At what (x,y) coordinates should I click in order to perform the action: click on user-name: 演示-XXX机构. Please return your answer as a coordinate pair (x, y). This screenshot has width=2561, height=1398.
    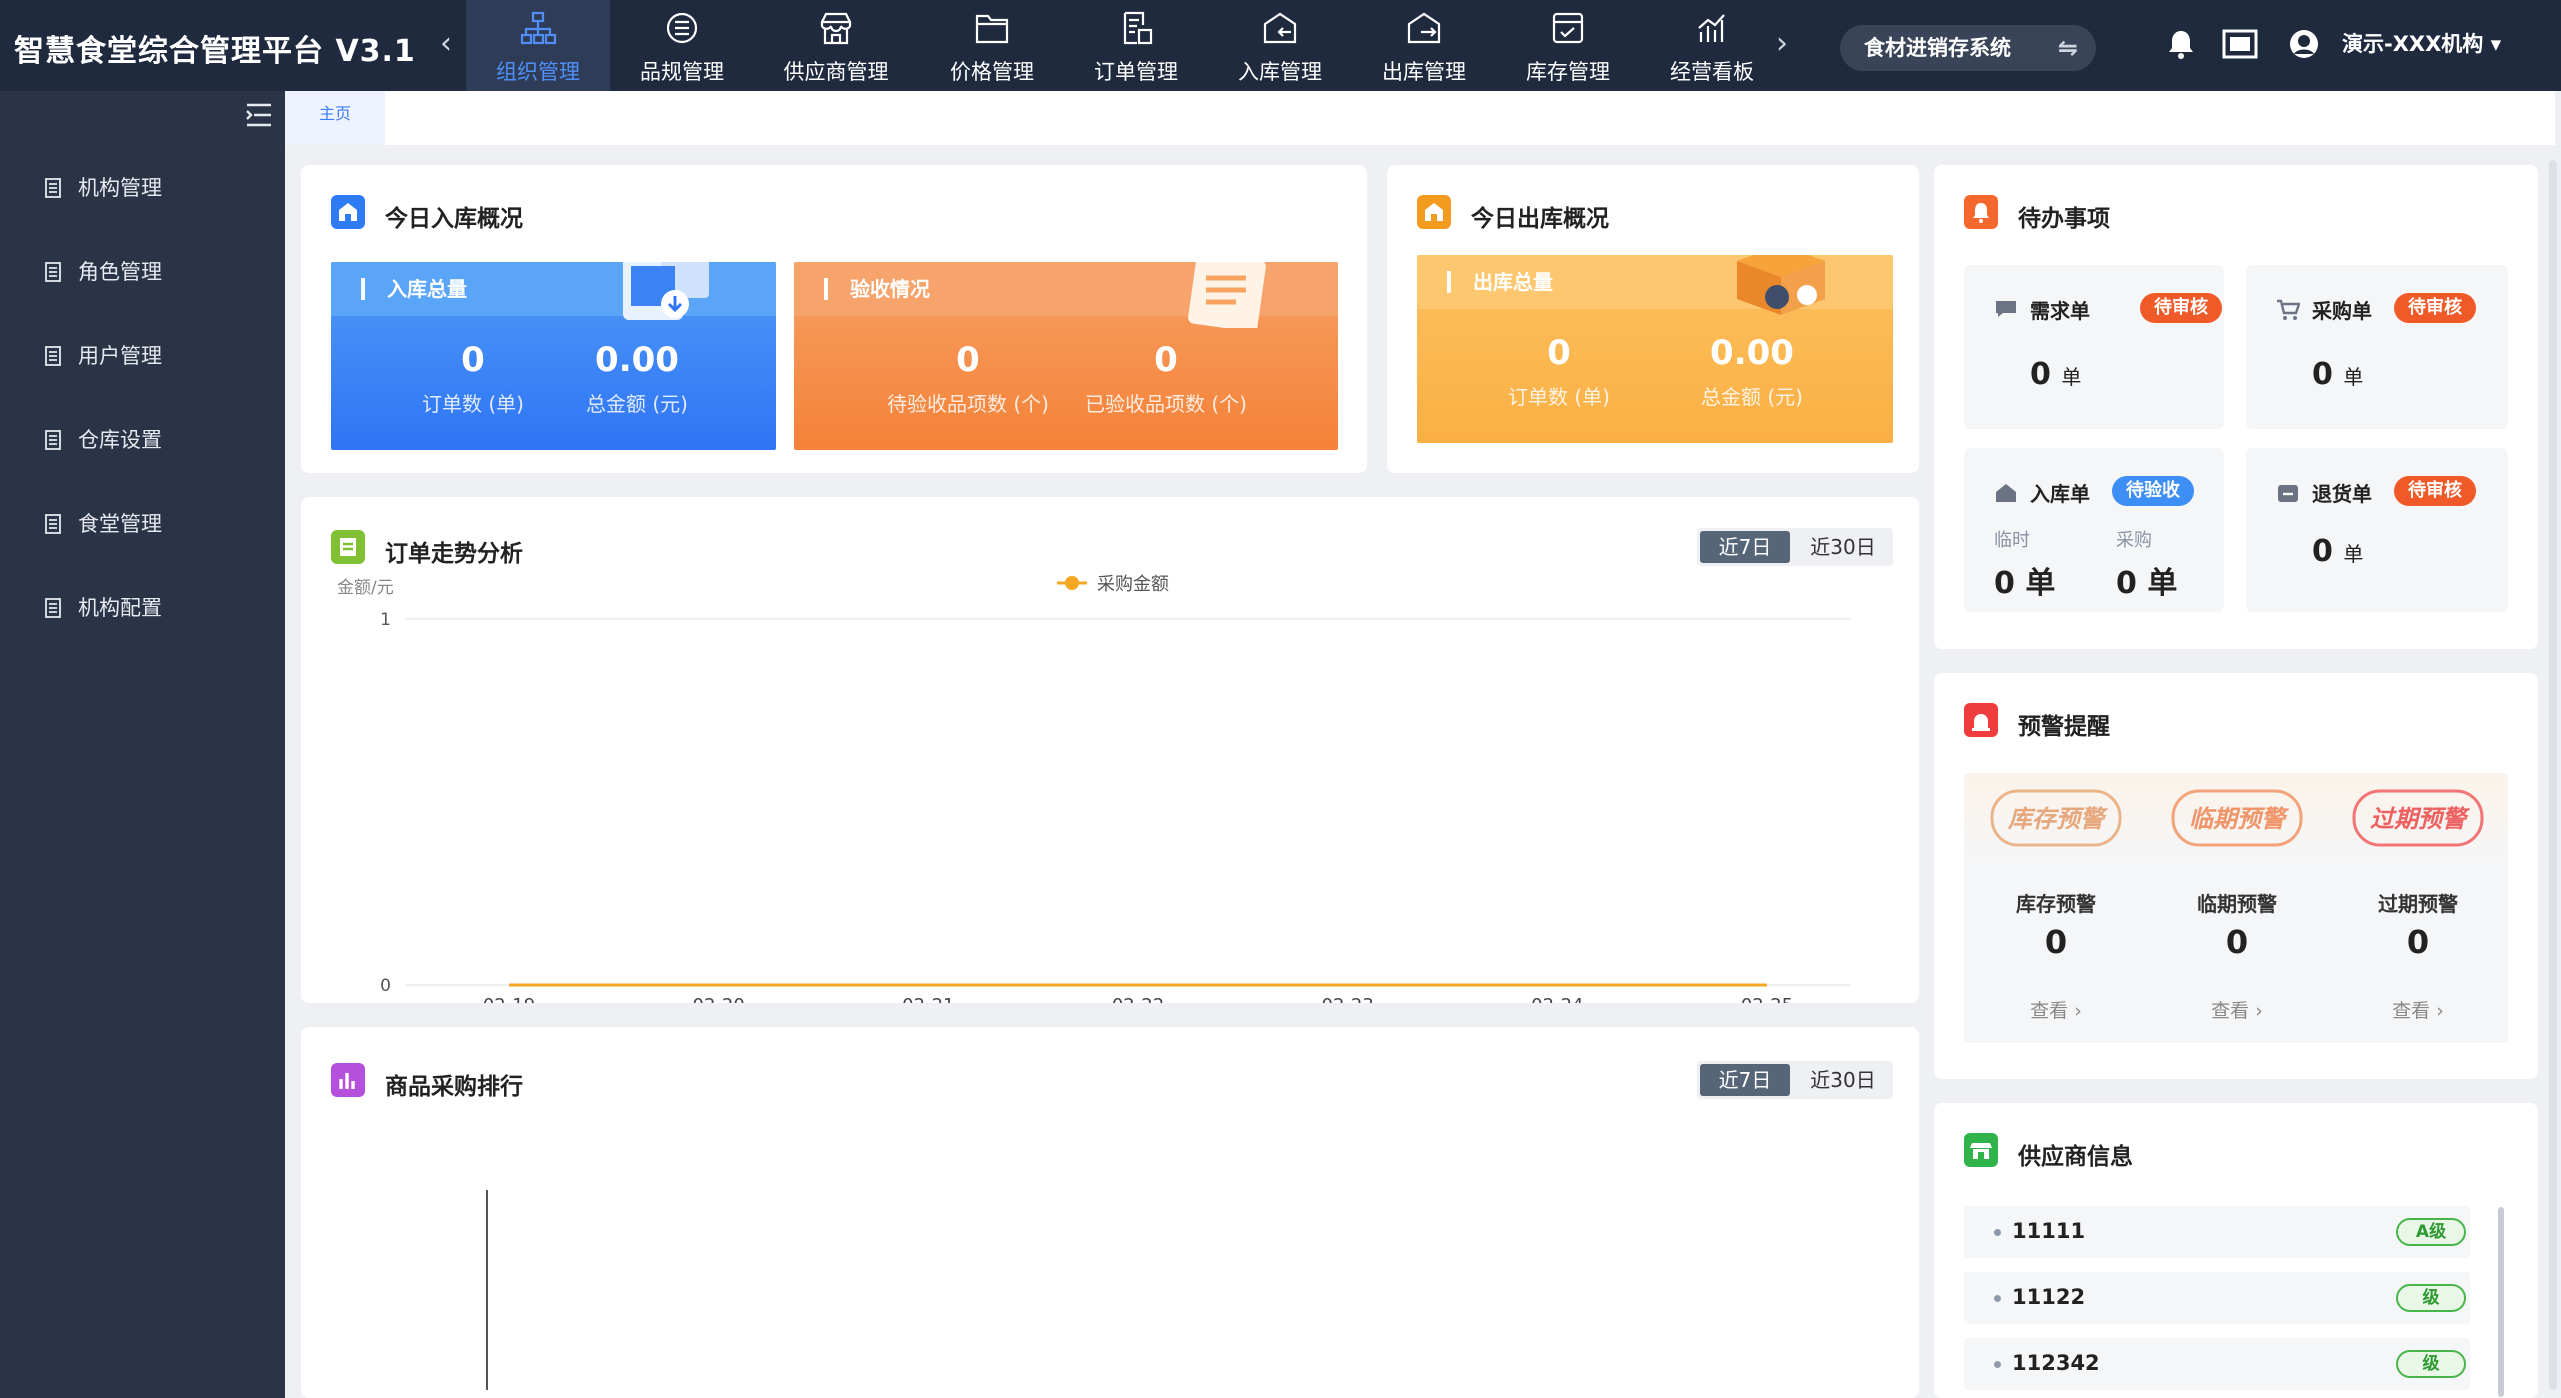
    Looking at the image, I should click on (2413, 44).